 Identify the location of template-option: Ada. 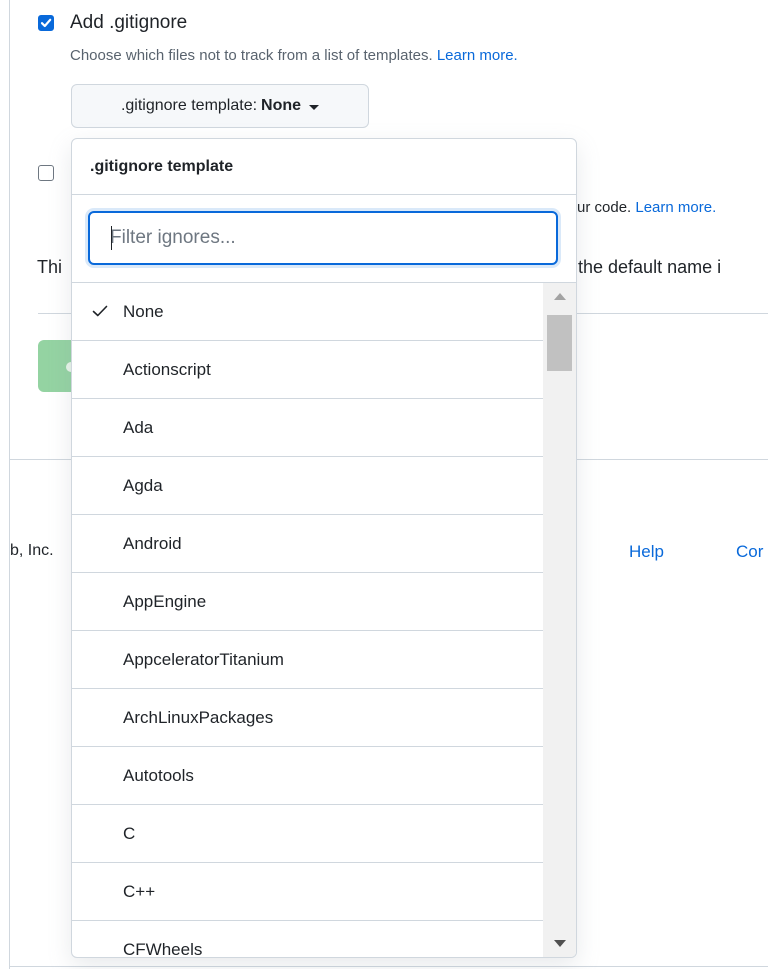
(307, 428).